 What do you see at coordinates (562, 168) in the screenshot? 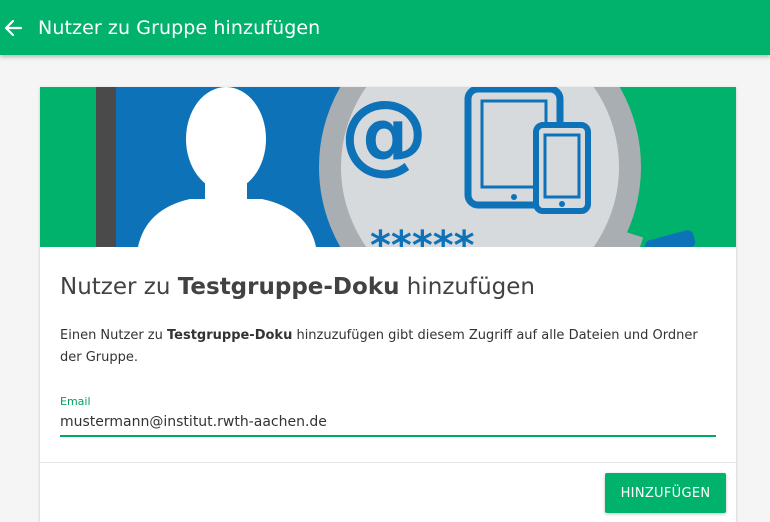
I see `phone-icon` at bounding box center [562, 168].